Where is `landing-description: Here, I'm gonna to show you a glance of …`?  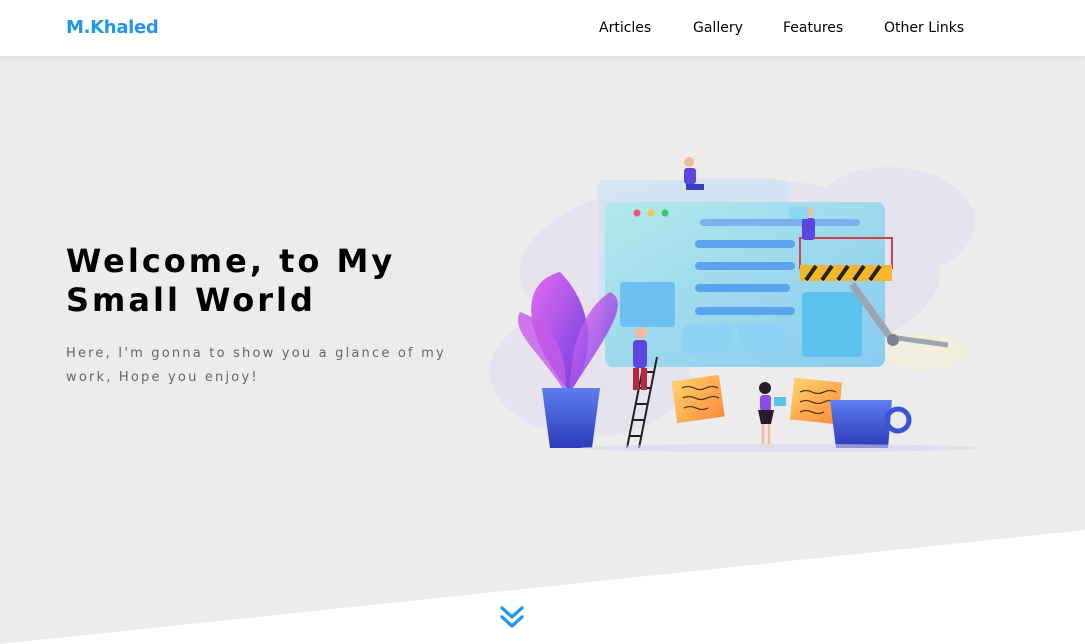
landing-description: Here, I'm gonna to show you a glance of … is located at coordinates (256, 365).